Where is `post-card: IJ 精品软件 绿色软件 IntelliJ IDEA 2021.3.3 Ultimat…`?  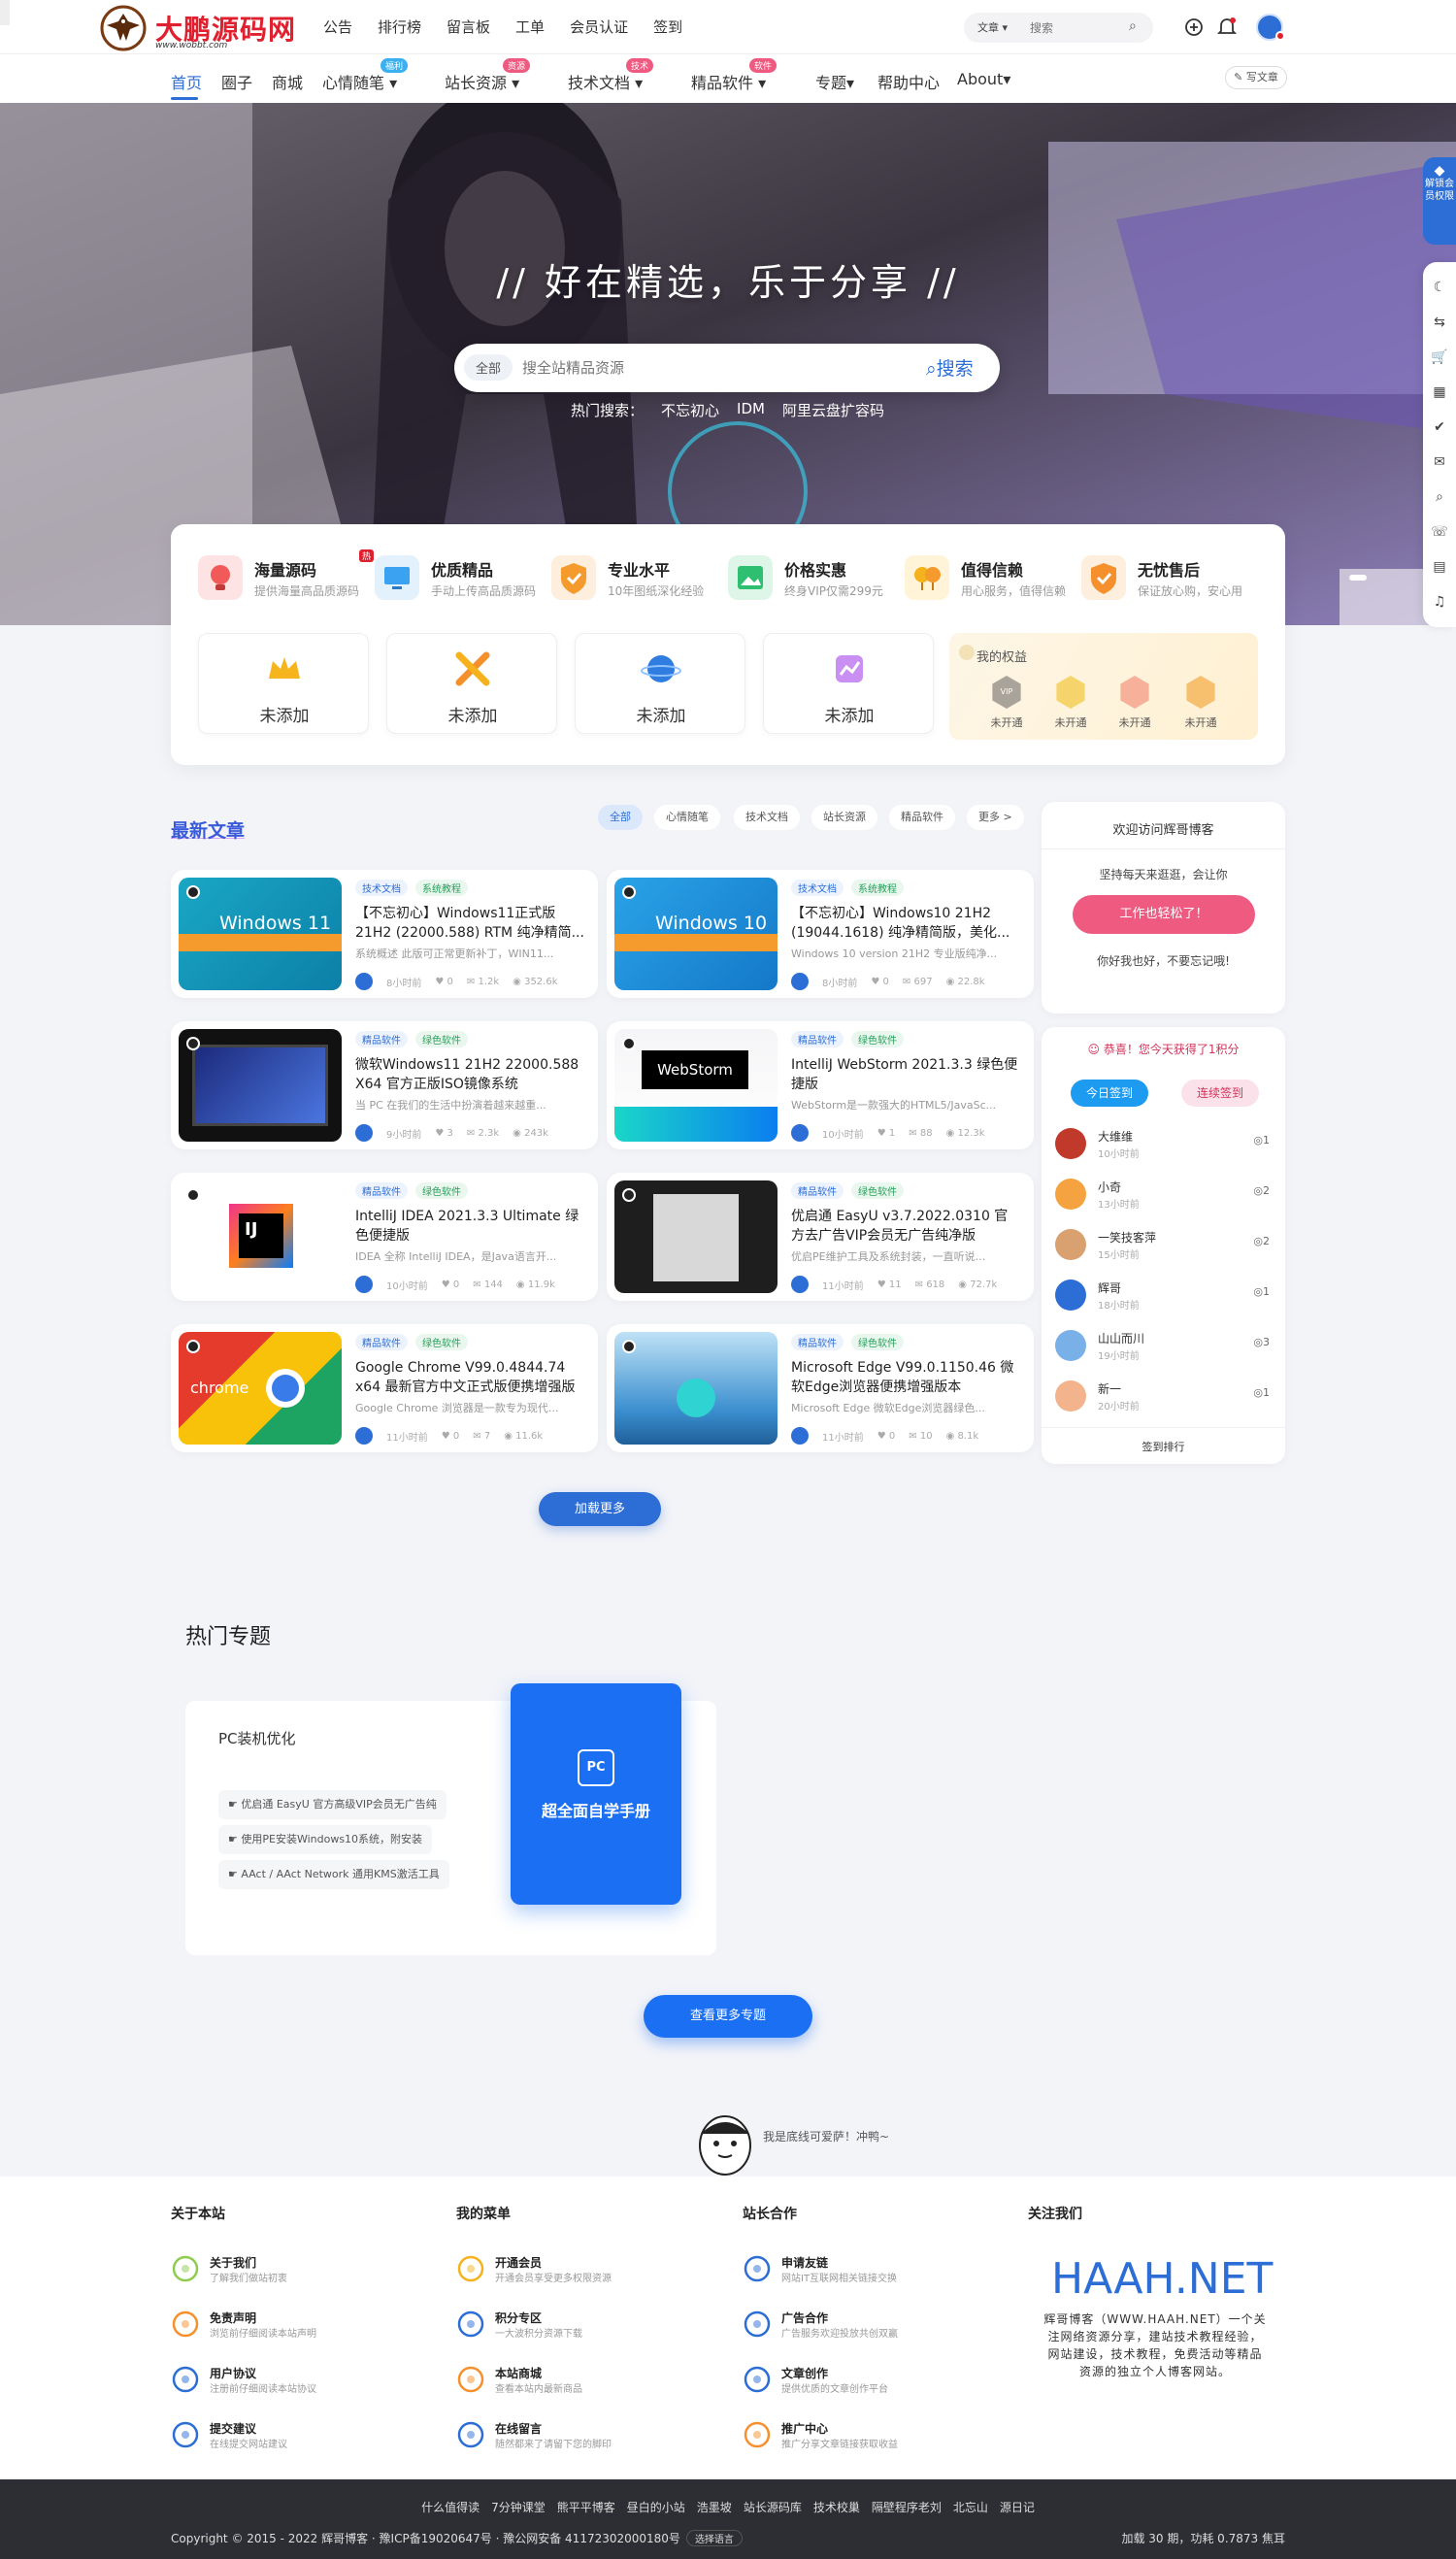 post-card: IJ 精品软件 绿色软件 IntelliJ IDEA 2021.3.3 Ultimat… is located at coordinates (384, 1237).